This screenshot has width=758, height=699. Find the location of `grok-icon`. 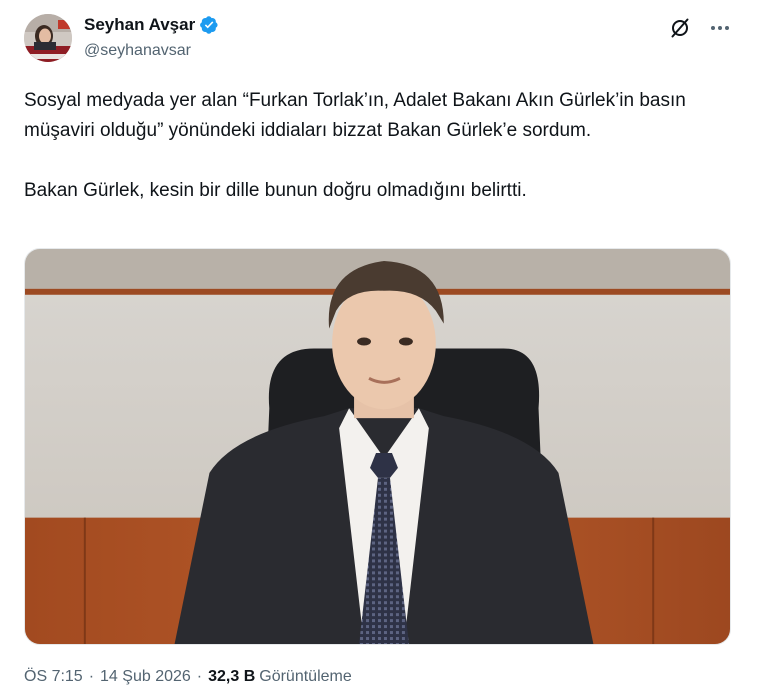

grok-icon is located at coordinates (680, 28).